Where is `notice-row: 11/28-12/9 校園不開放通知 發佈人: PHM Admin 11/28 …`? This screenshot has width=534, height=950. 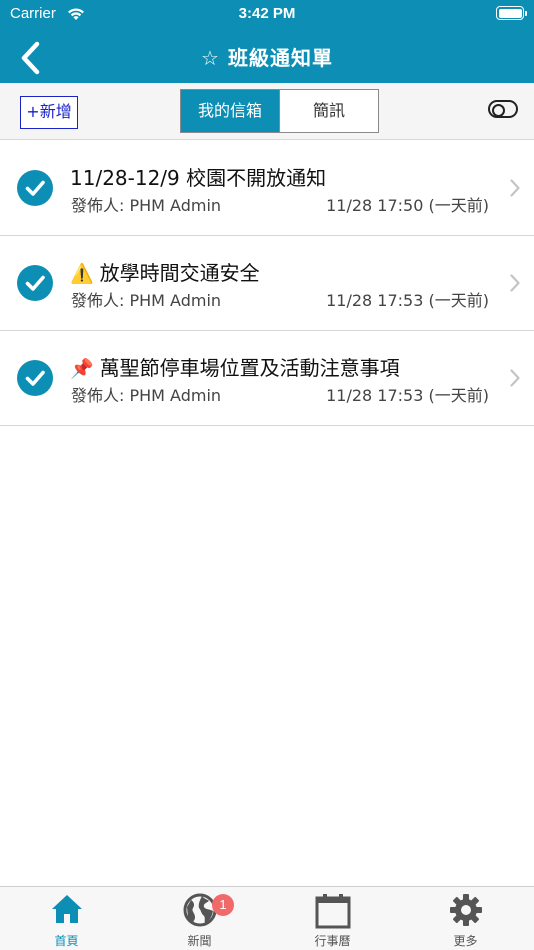 notice-row: 11/28-12/9 校園不開放通知 發佈人: PHM Admin 11/28 … is located at coordinates (267, 188).